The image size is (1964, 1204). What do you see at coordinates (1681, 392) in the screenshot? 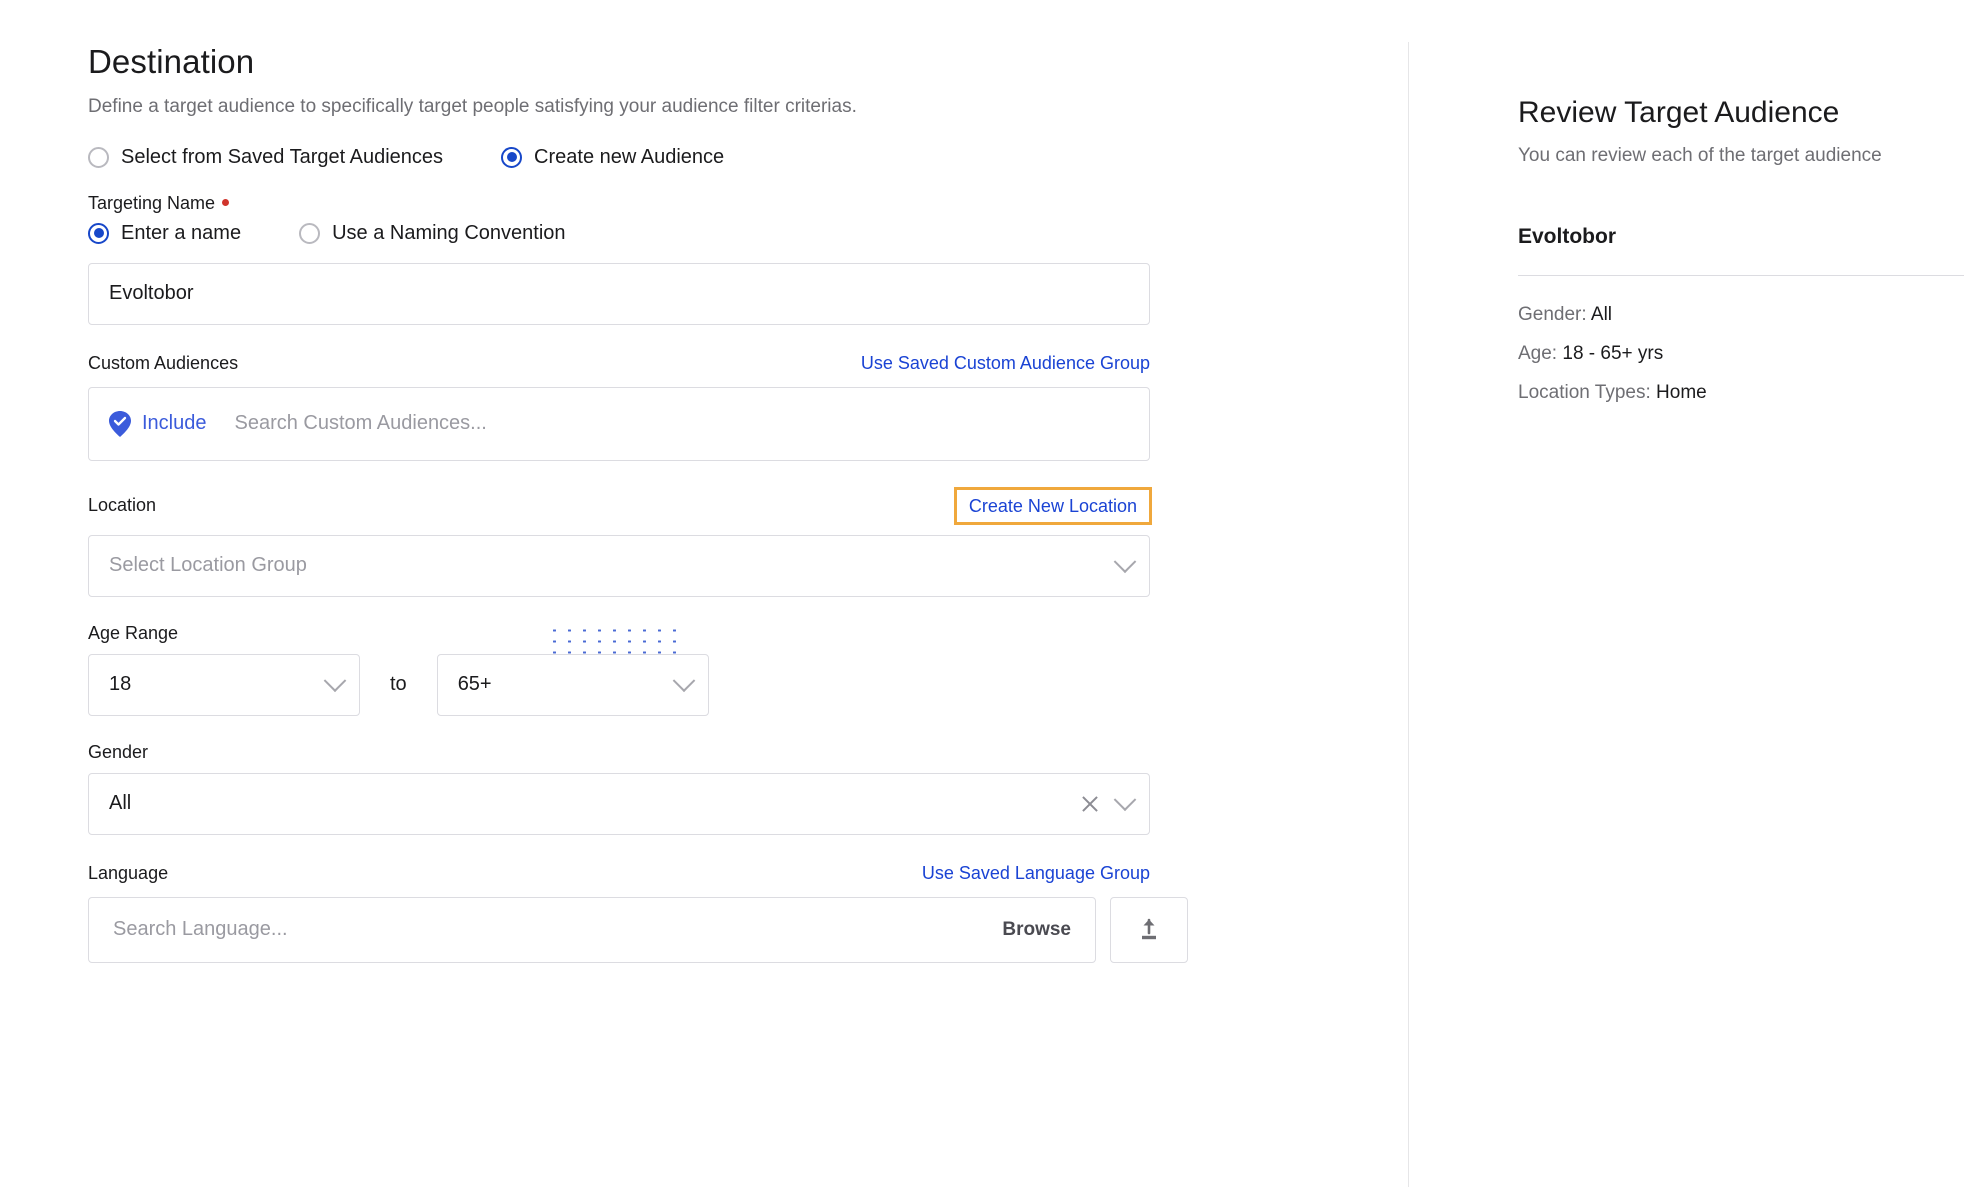
I see `review-detail-value: Home` at bounding box center [1681, 392].